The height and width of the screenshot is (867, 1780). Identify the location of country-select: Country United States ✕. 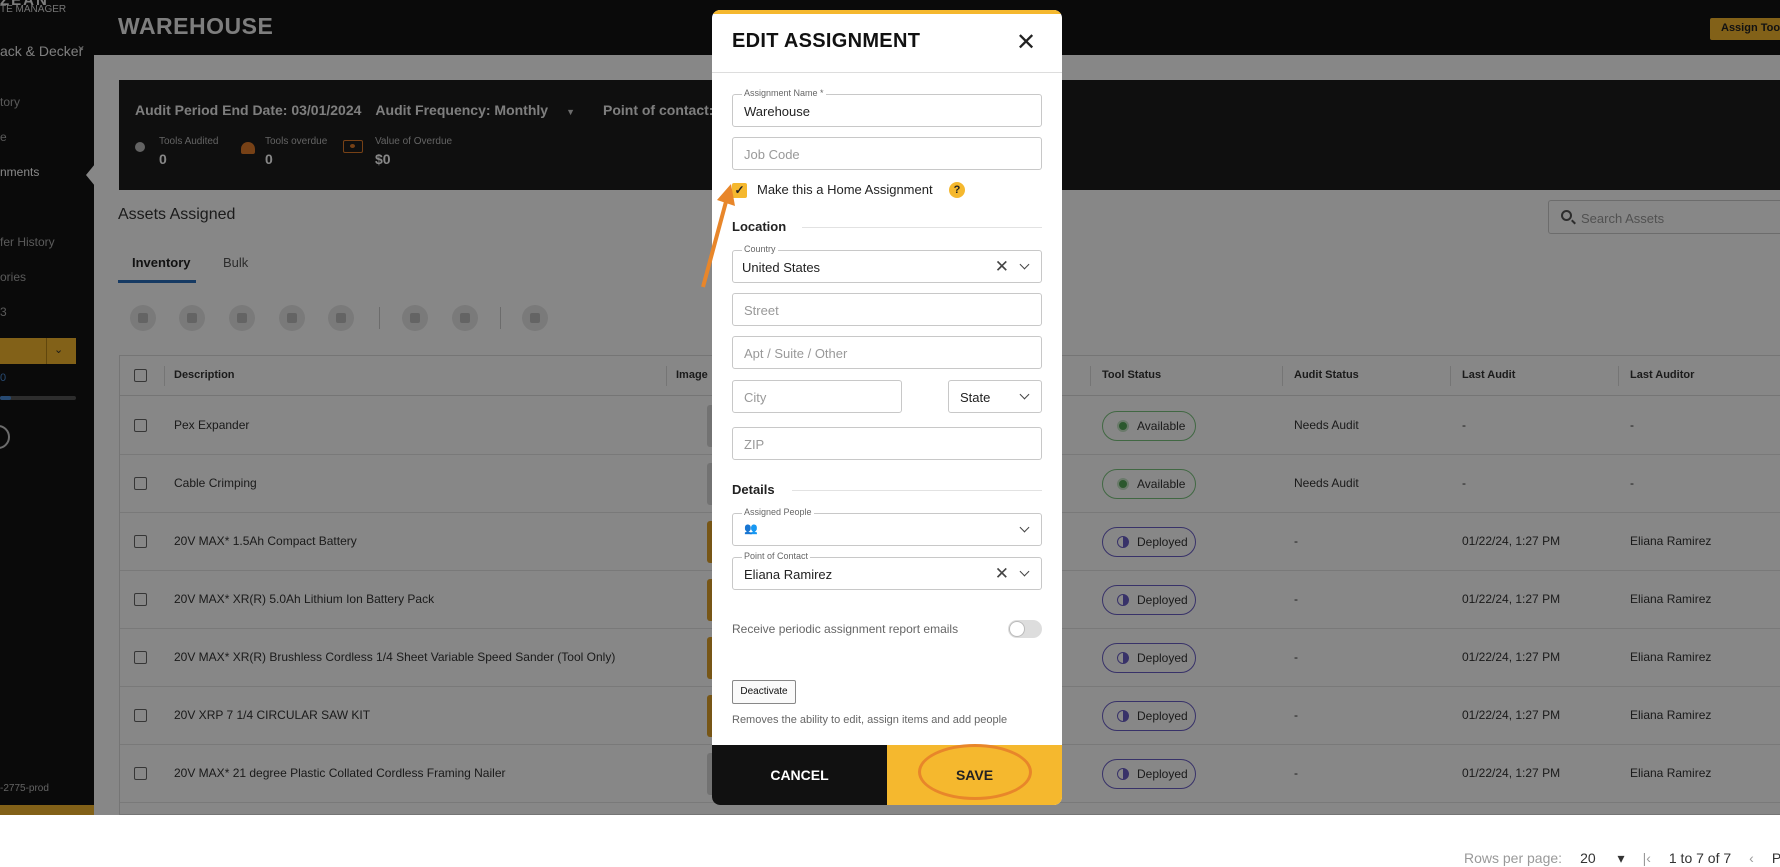
(887, 263).